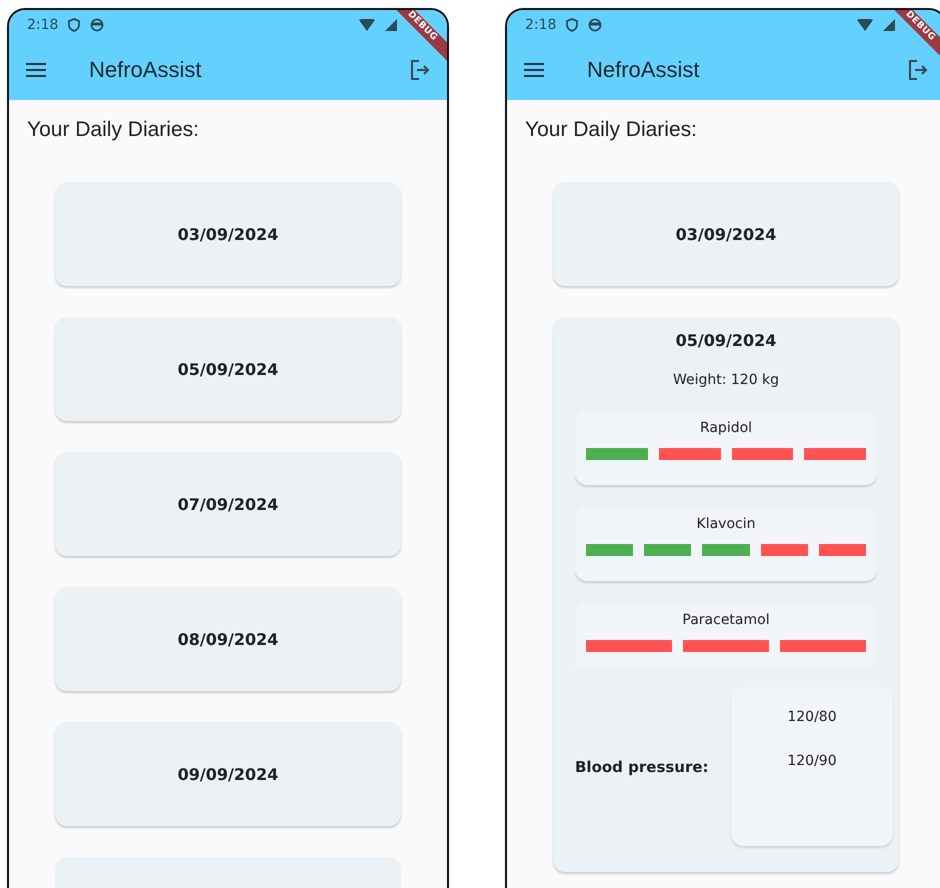  I want to click on diary-card: 09/09/2024, so click(228, 774).